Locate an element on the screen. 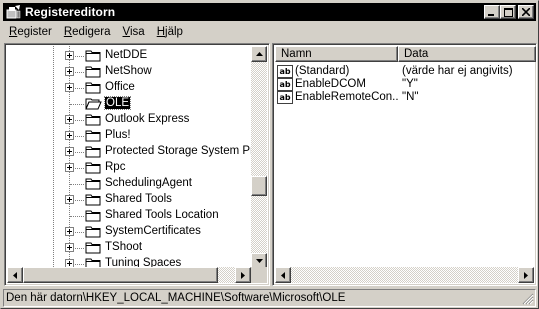  tree-node: Plus! is located at coordinates (129, 136).